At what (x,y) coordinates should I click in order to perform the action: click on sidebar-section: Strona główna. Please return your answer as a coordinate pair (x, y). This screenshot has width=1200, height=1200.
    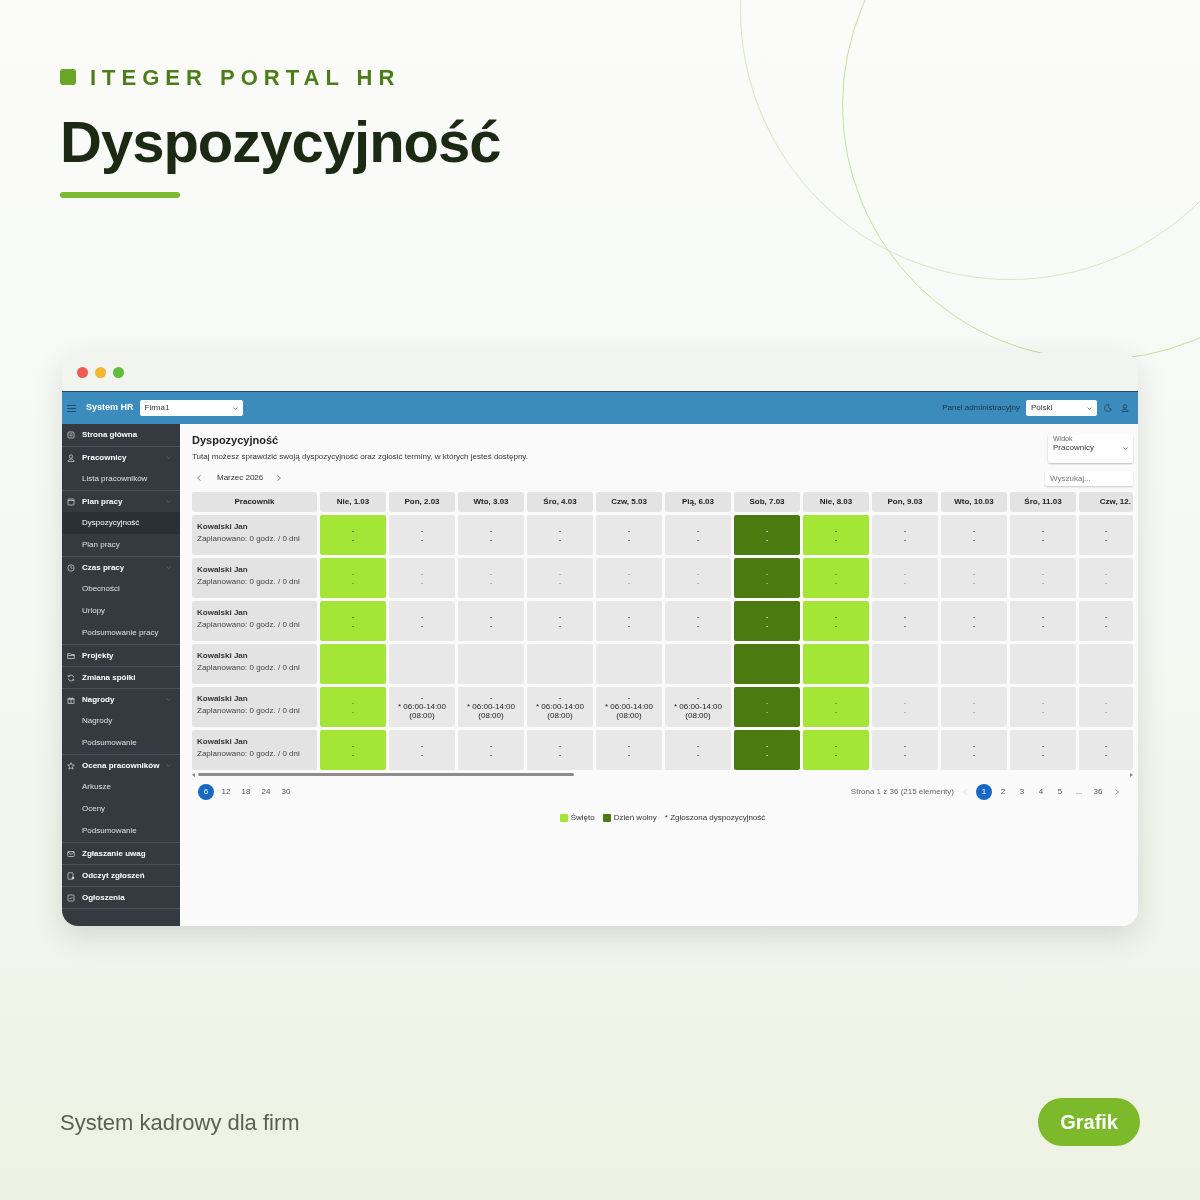
    Looking at the image, I should click on (121, 435).